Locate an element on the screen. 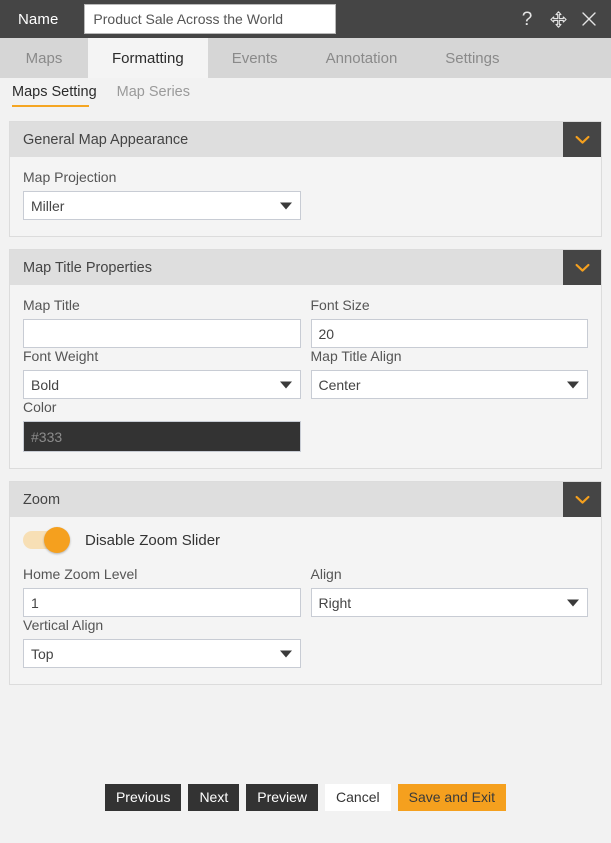  font-weight-select: Bold is located at coordinates (162, 384).